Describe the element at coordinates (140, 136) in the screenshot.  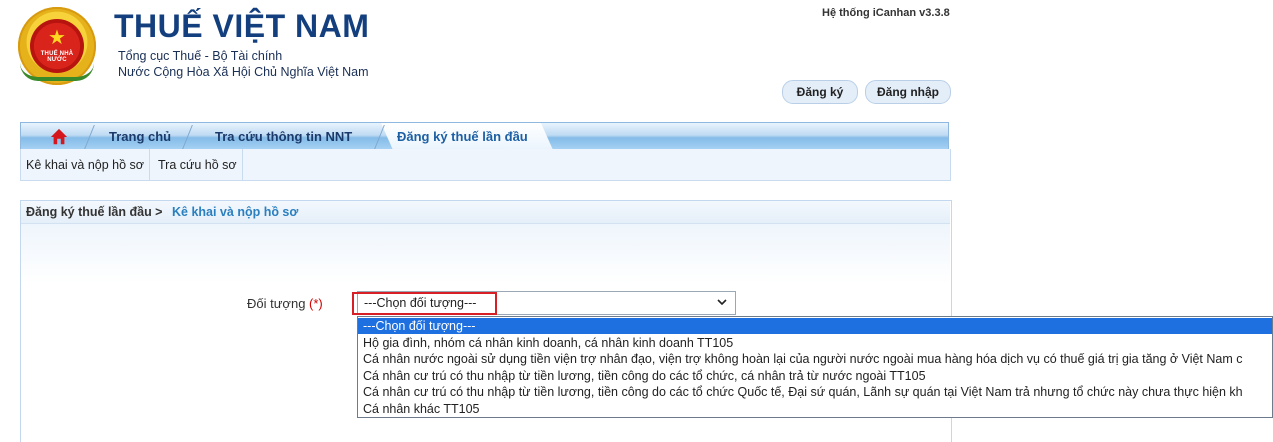
I see `nav-item-home-page: Trang chủ` at that location.